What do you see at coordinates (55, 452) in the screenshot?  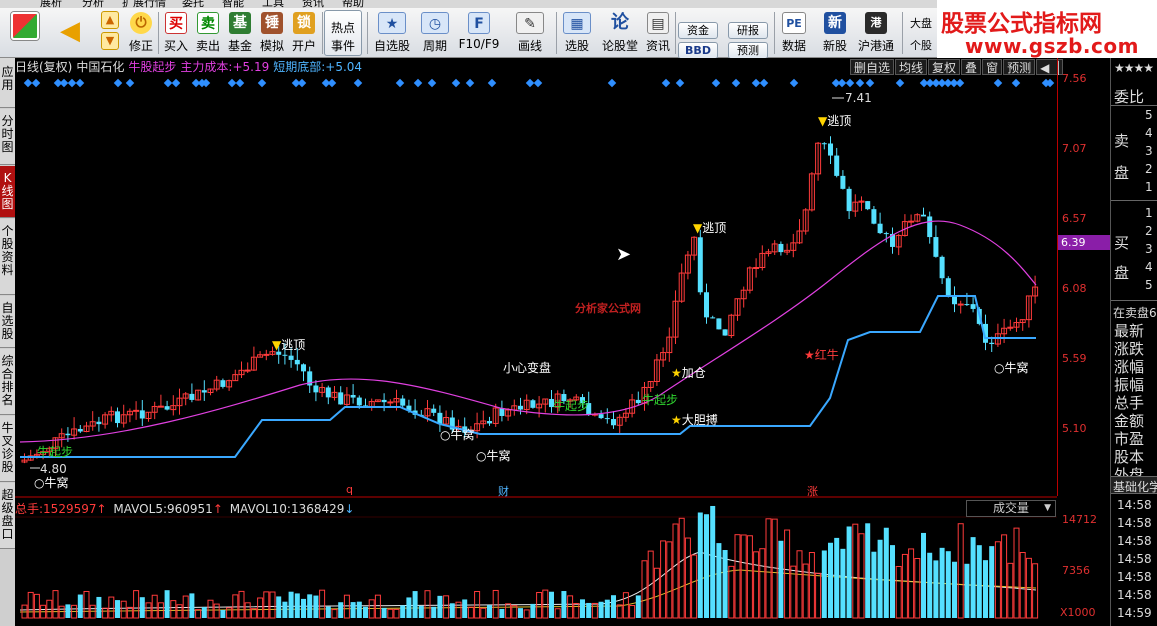 I see `bull-start-signal: 牛起步` at bounding box center [55, 452].